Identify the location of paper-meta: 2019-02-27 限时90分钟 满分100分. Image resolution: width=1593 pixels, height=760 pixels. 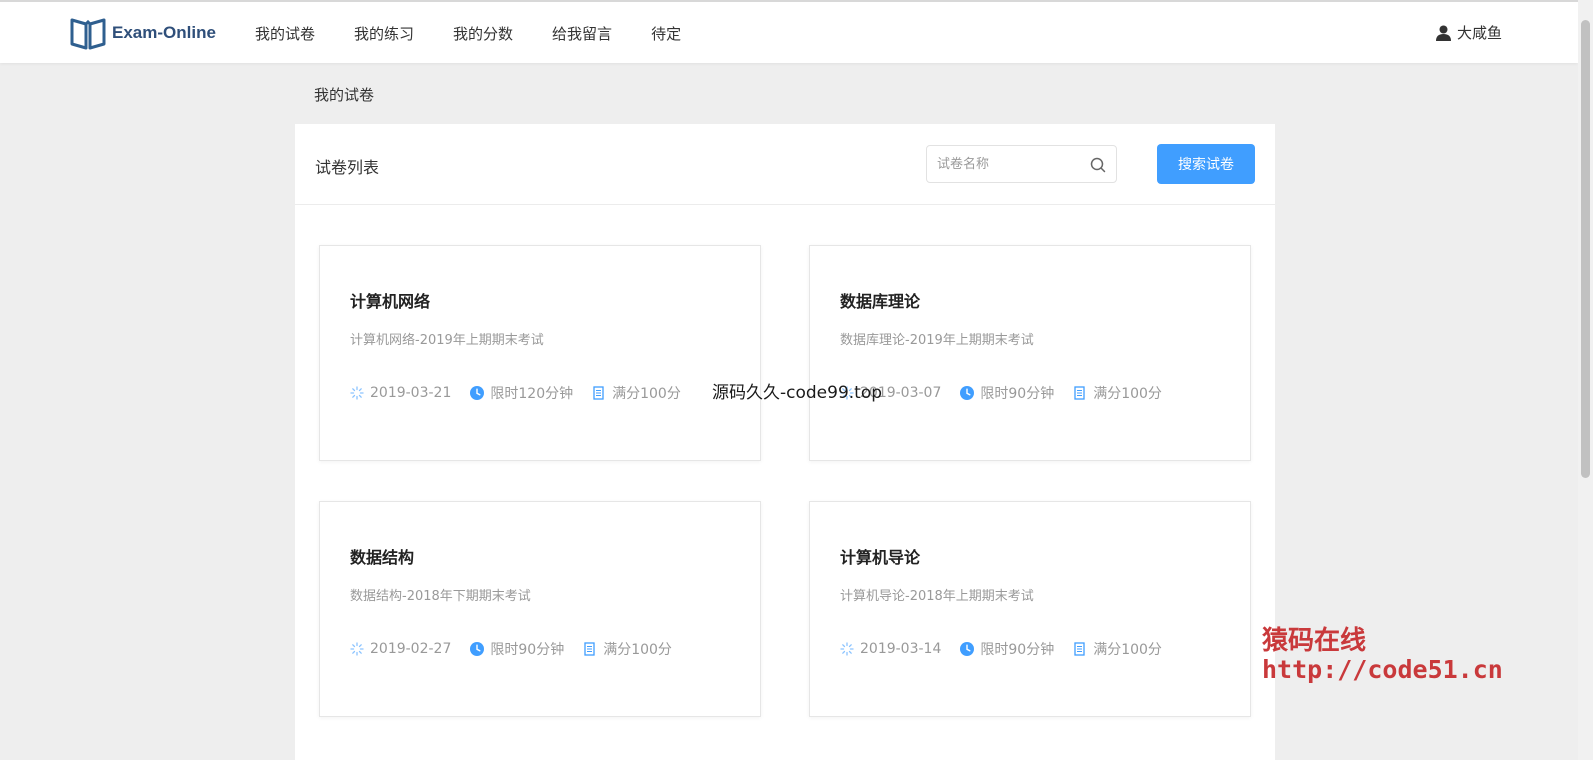
(520, 649).